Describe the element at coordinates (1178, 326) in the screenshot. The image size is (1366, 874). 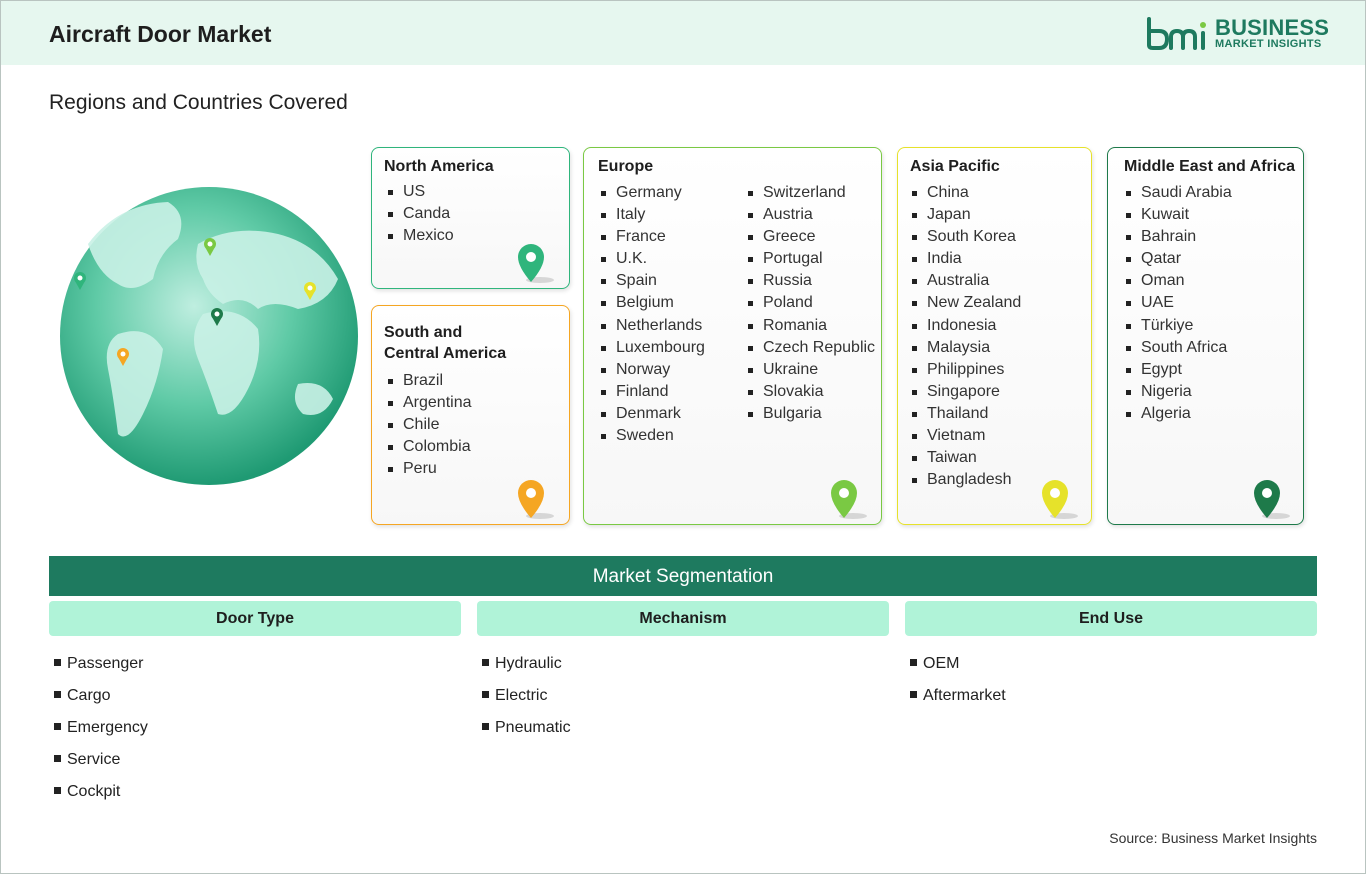
I see `country-item: Türkiye` at that location.